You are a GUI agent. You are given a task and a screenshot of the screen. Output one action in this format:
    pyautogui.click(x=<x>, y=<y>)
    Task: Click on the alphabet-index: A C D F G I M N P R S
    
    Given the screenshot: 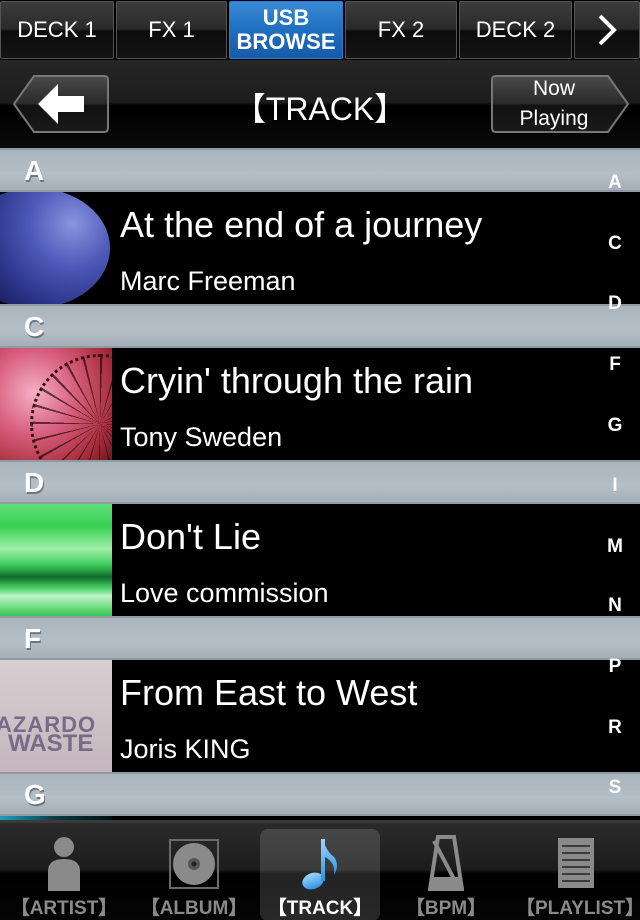 What is the action you would take?
    pyautogui.click(x=615, y=484)
    